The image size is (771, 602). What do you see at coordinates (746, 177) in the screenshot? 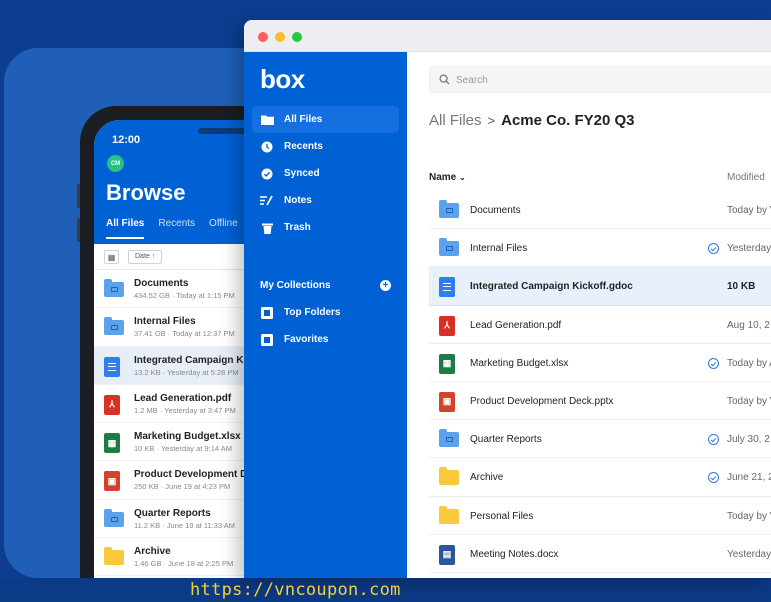
I see `column-modified: Modified` at bounding box center [746, 177].